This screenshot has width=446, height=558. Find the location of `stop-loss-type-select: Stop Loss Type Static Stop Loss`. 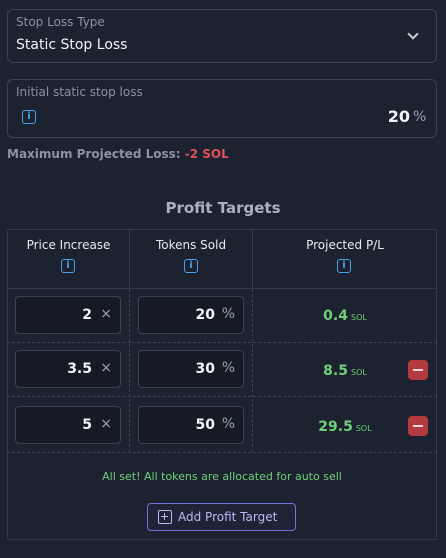

stop-loss-type-select: Stop Loss Type Static Stop Loss is located at coordinates (222, 36).